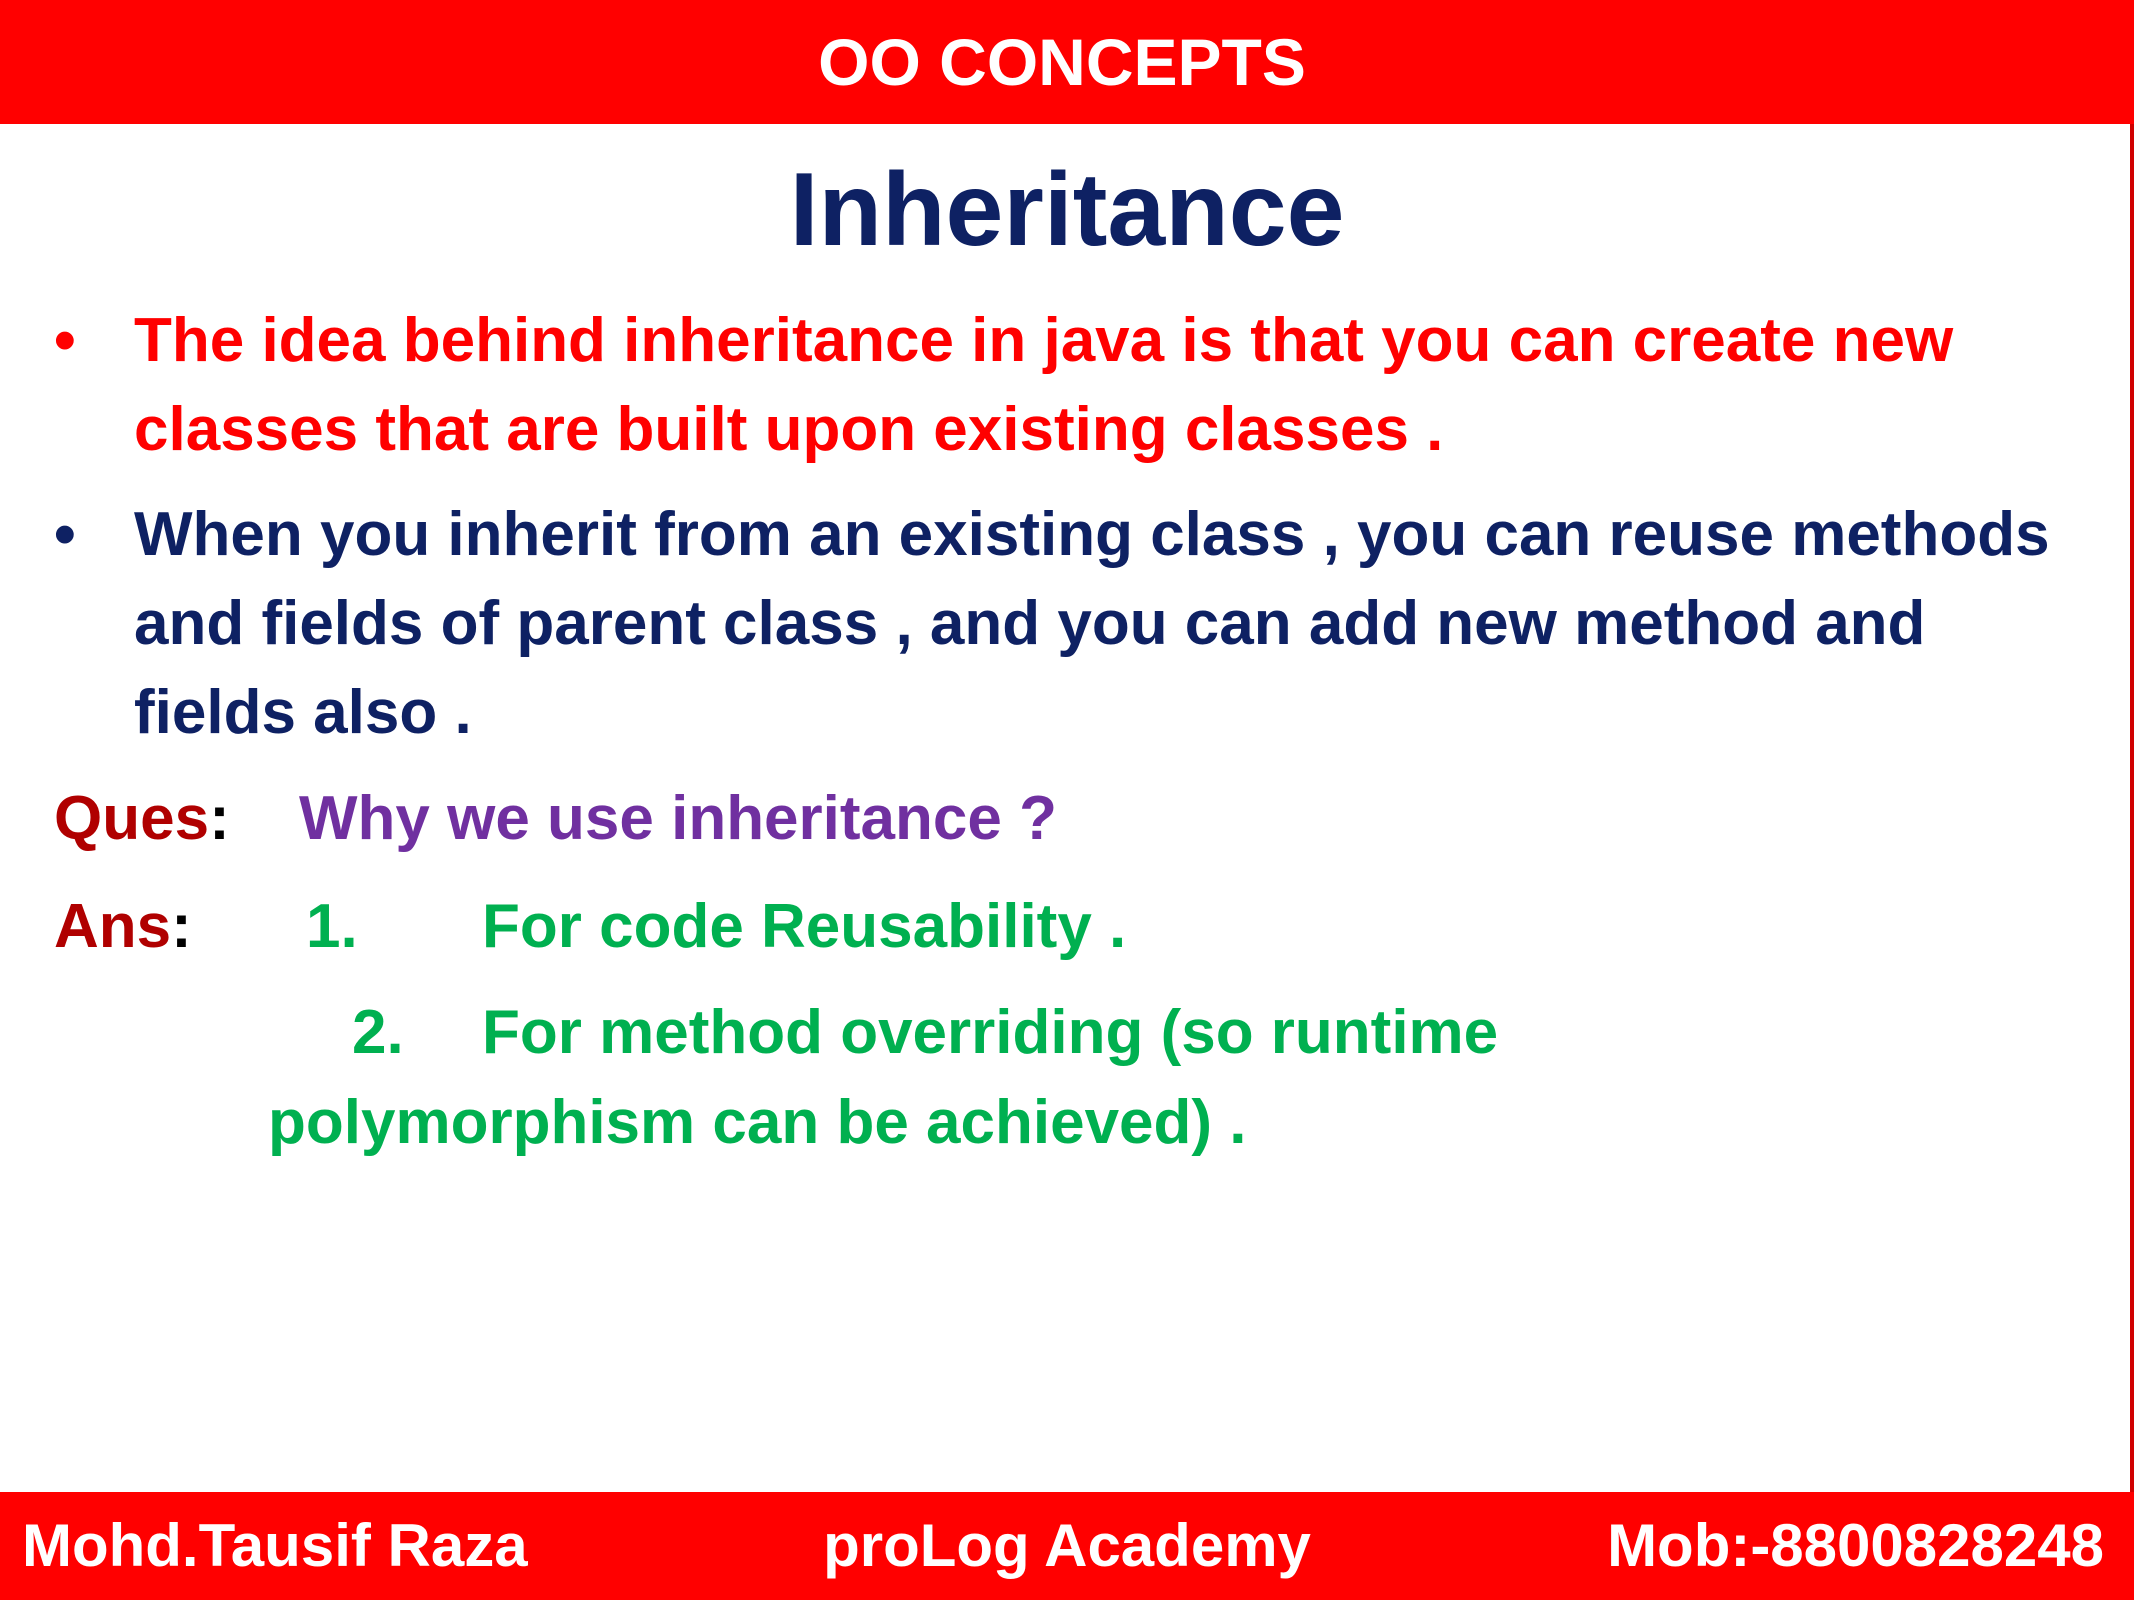 Image resolution: width=2134 pixels, height=1600 pixels. Describe the element at coordinates (2132, 808) in the screenshot. I see `right-border` at that location.